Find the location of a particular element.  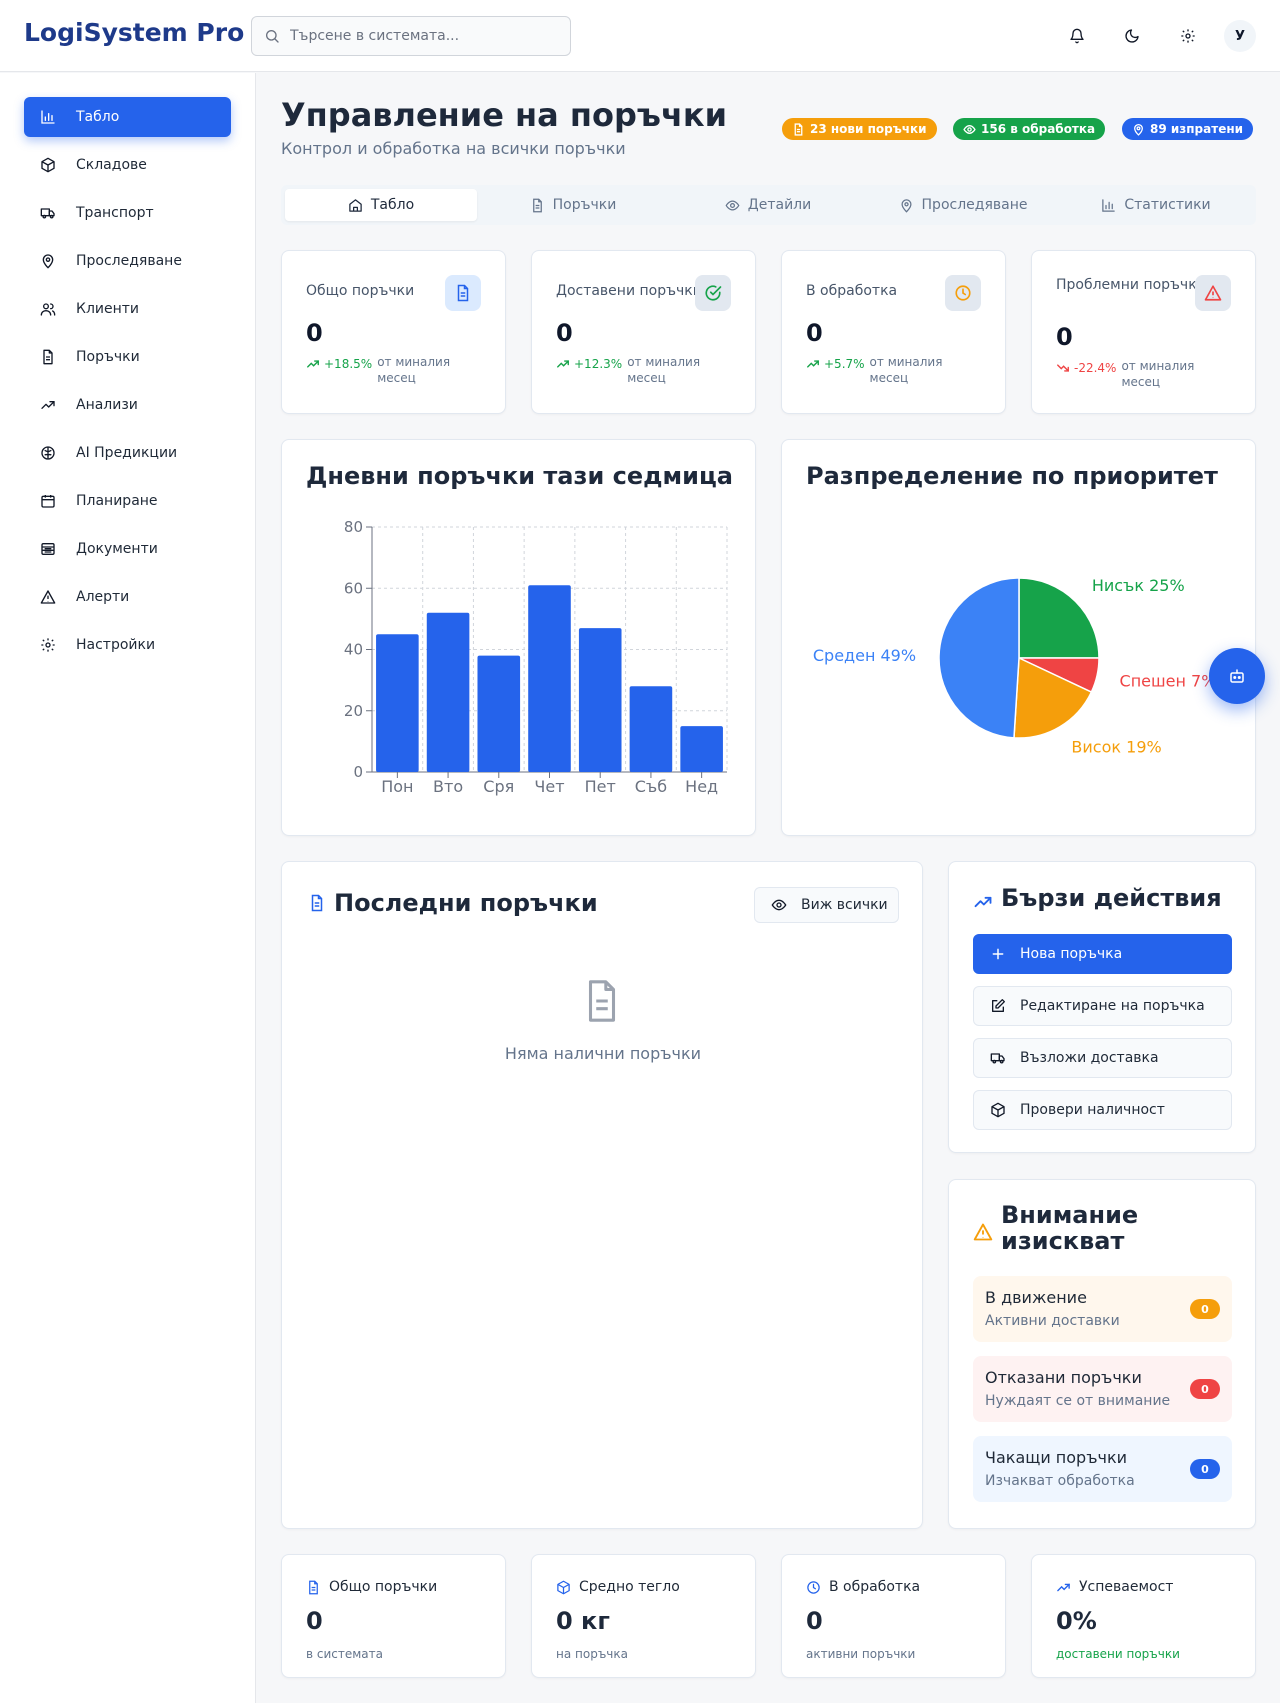

notifications-button is located at coordinates (1077, 36).